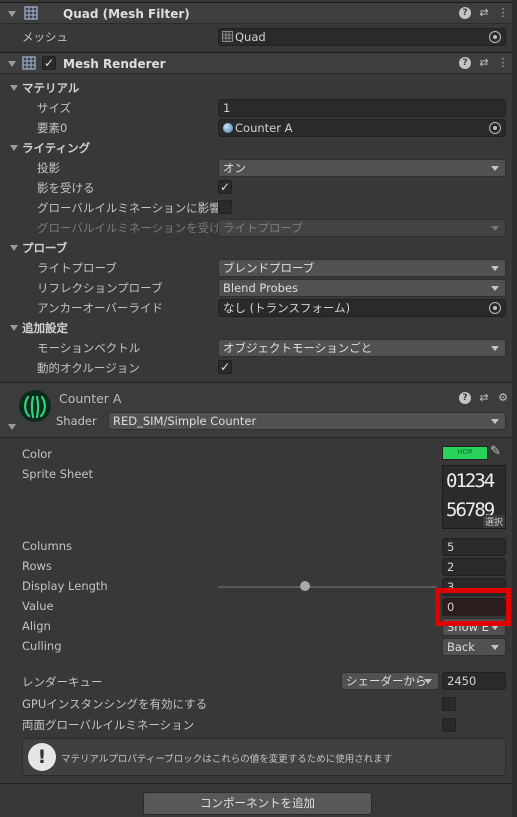  Describe the element at coordinates (100, 288) in the screenshot. I see `reflection-probes-label: リフレクションプローブ` at that location.